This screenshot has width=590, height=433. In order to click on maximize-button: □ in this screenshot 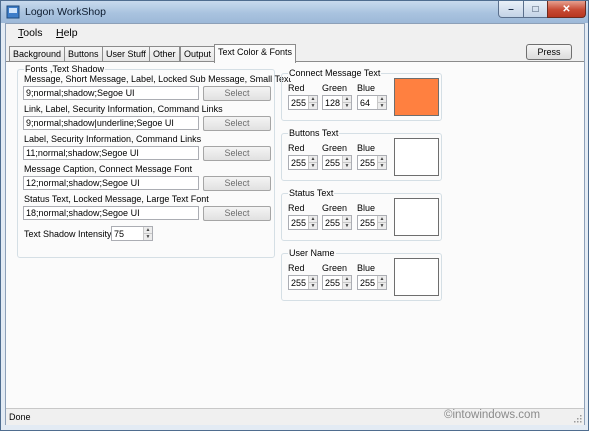, I will do `click(535, 9)`.